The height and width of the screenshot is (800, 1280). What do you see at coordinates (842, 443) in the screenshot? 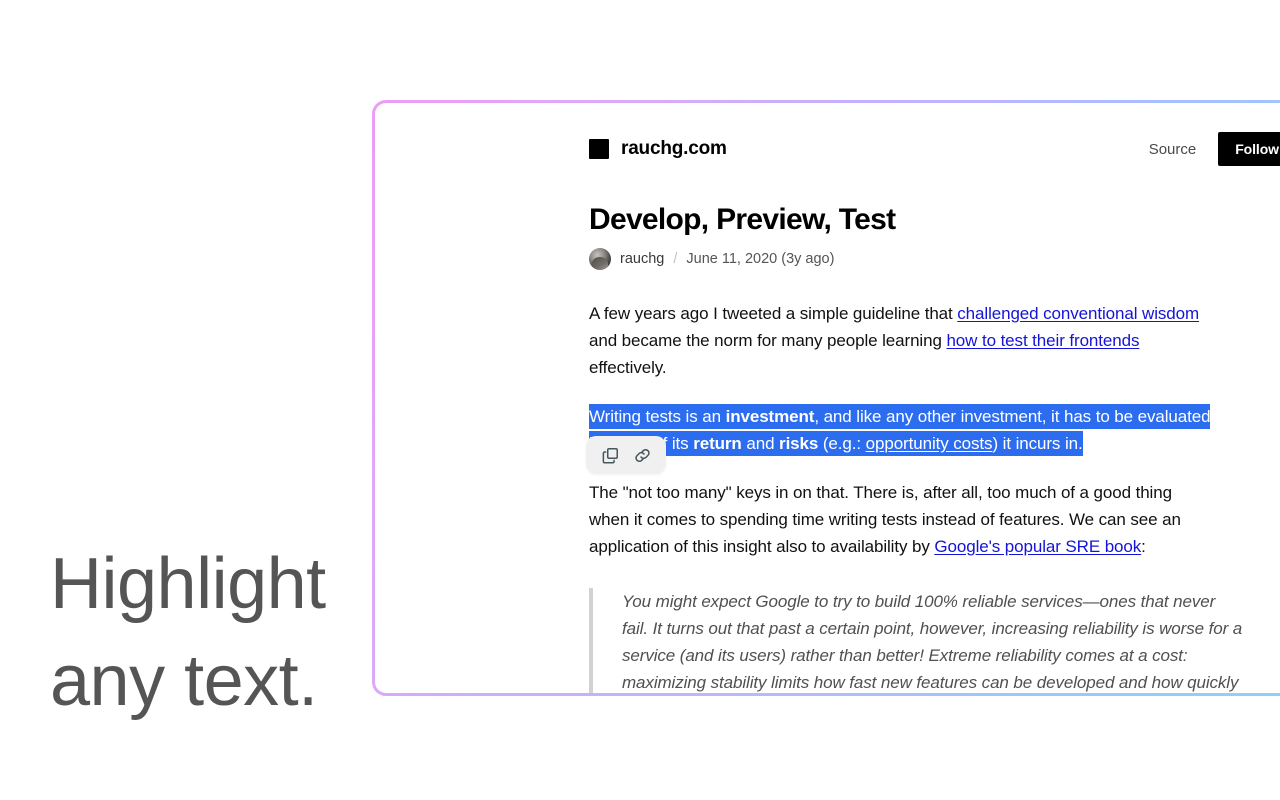
I see `selection-text-d: (e.g.:` at bounding box center [842, 443].